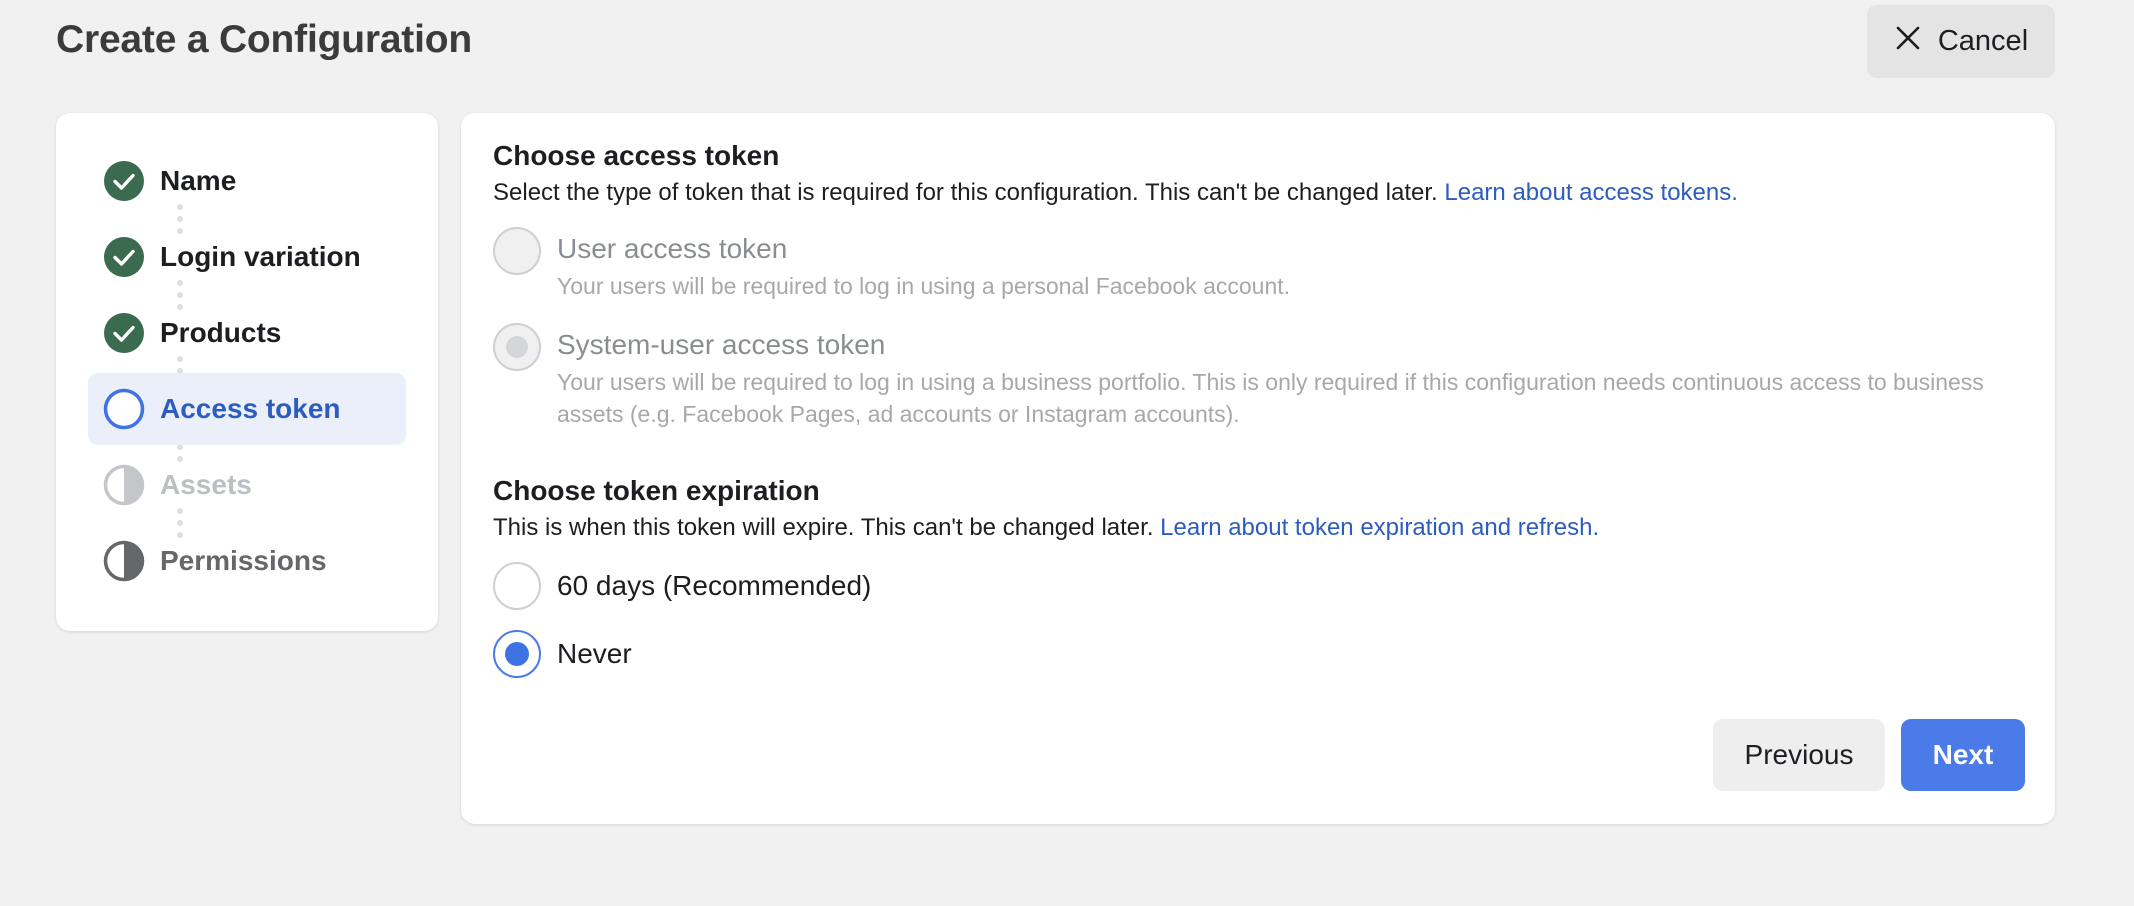 The height and width of the screenshot is (906, 2134). Describe the element at coordinates (517, 347) in the screenshot. I see `system-user-access-token-radio` at that location.